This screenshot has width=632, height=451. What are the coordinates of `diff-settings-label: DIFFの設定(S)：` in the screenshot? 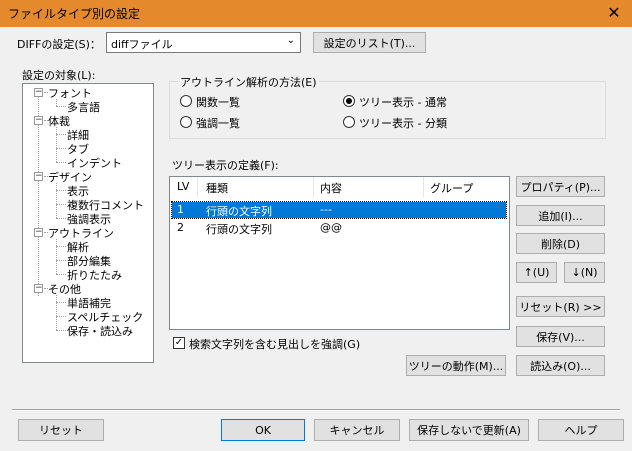 It's located at (59, 44).